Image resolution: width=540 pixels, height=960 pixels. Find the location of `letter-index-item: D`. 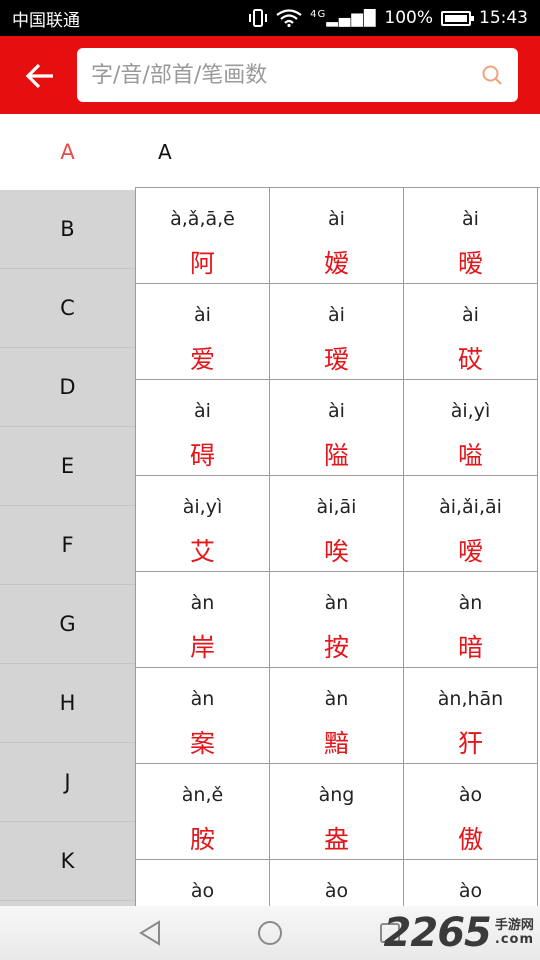

letter-index-item: D is located at coordinates (67, 387).